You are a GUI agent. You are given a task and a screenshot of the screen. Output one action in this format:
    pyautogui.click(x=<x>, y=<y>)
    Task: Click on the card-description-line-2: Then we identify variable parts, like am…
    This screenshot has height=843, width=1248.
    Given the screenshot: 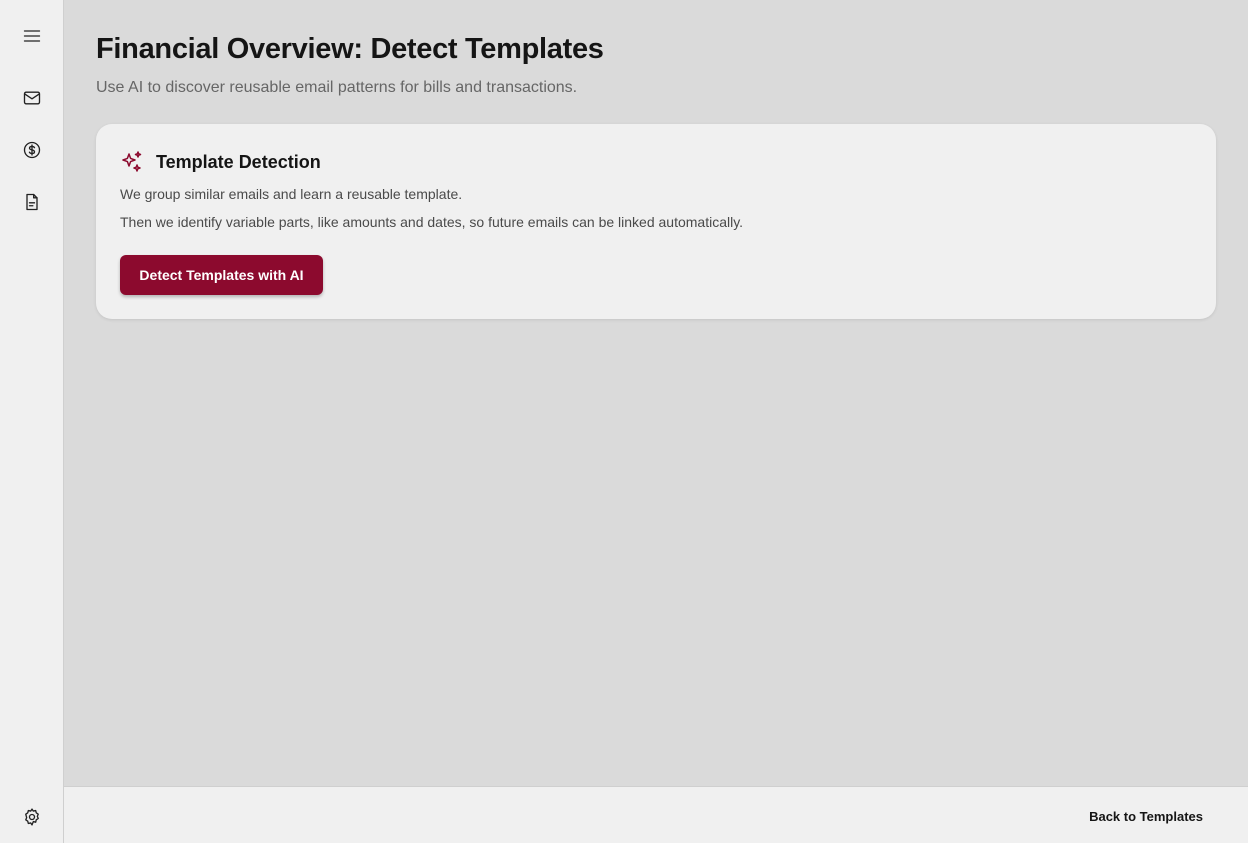 What is the action you would take?
    pyautogui.click(x=432, y=222)
    